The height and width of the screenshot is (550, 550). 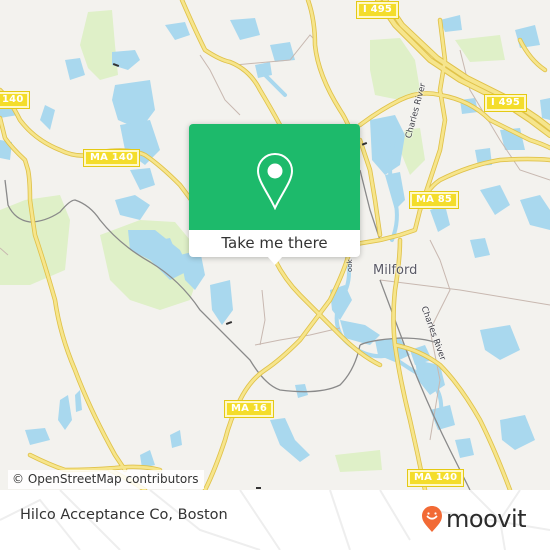 I want to click on popup-pointer, so click(x=275, y=260).